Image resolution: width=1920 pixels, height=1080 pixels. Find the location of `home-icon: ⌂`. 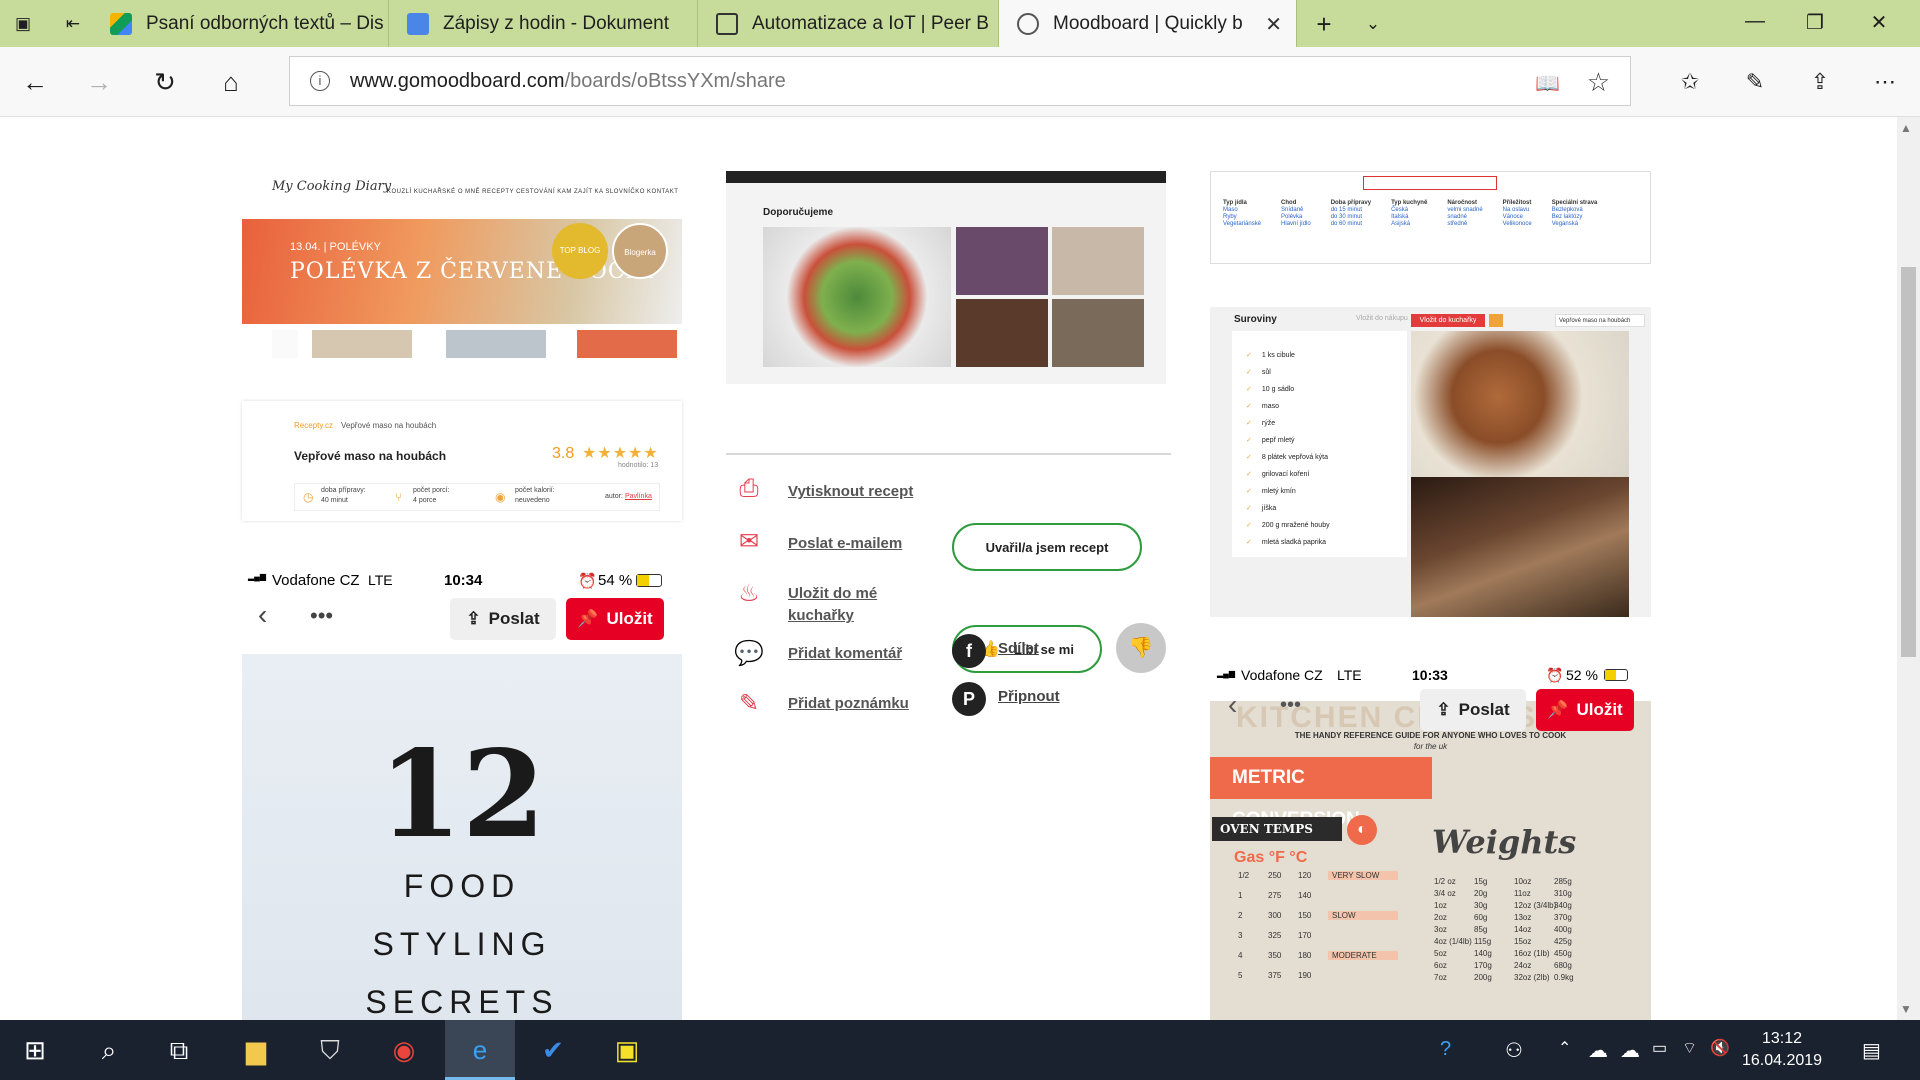

home-icon: ⌂ is located at coordinates (231, 82).